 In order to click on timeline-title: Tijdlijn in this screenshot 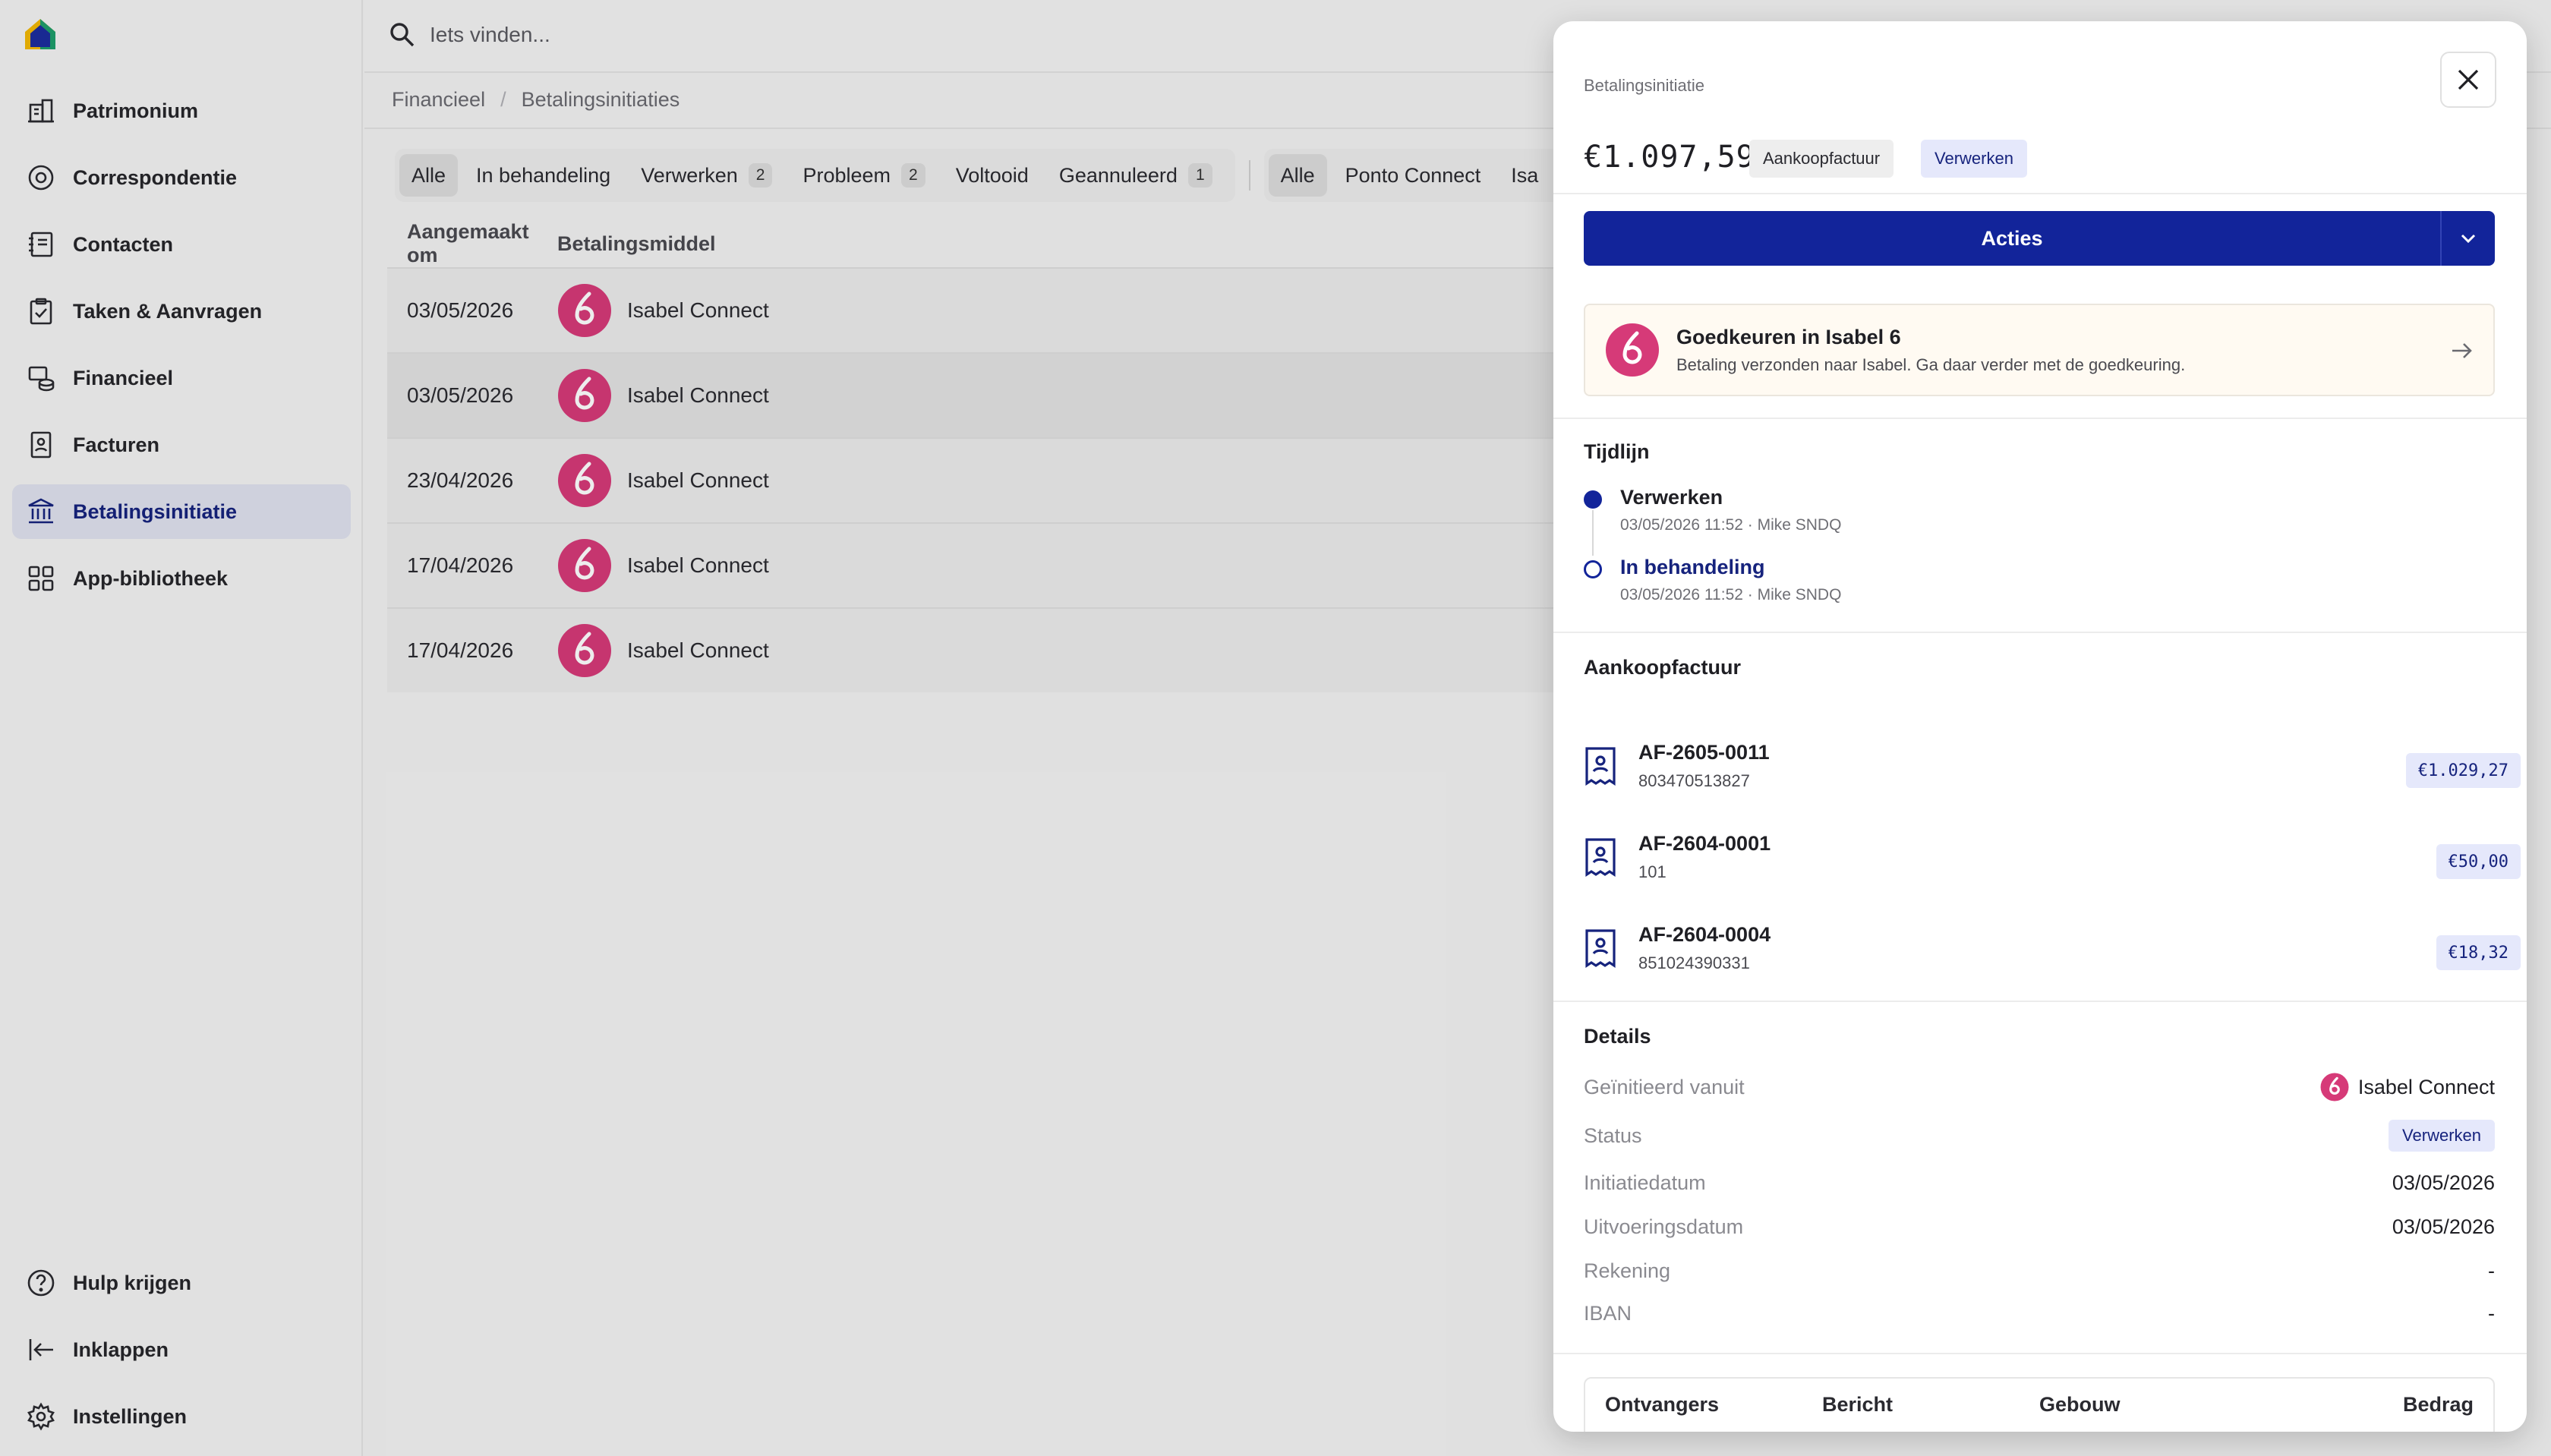, I will do `click(1617, 451)`.